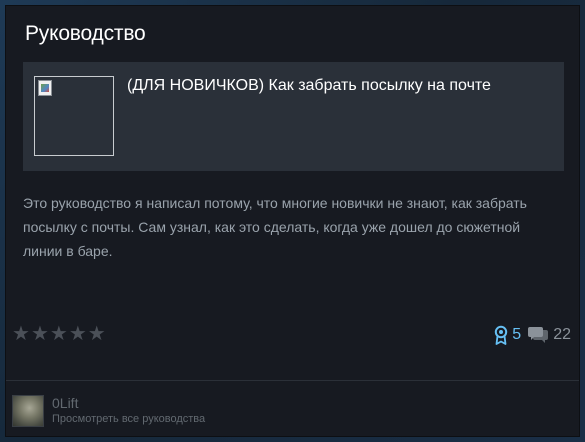  I want to click on speech-bubbles-icon, so click(538, 335).